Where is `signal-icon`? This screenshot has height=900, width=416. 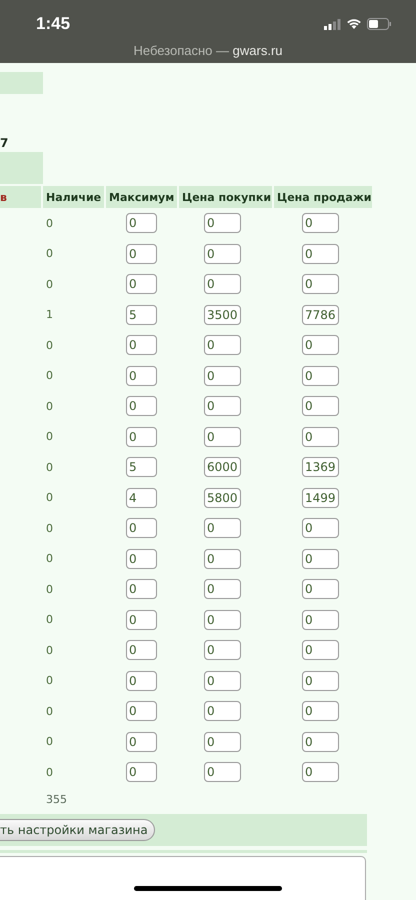 signal-icon is located at coordinates (332, 24).